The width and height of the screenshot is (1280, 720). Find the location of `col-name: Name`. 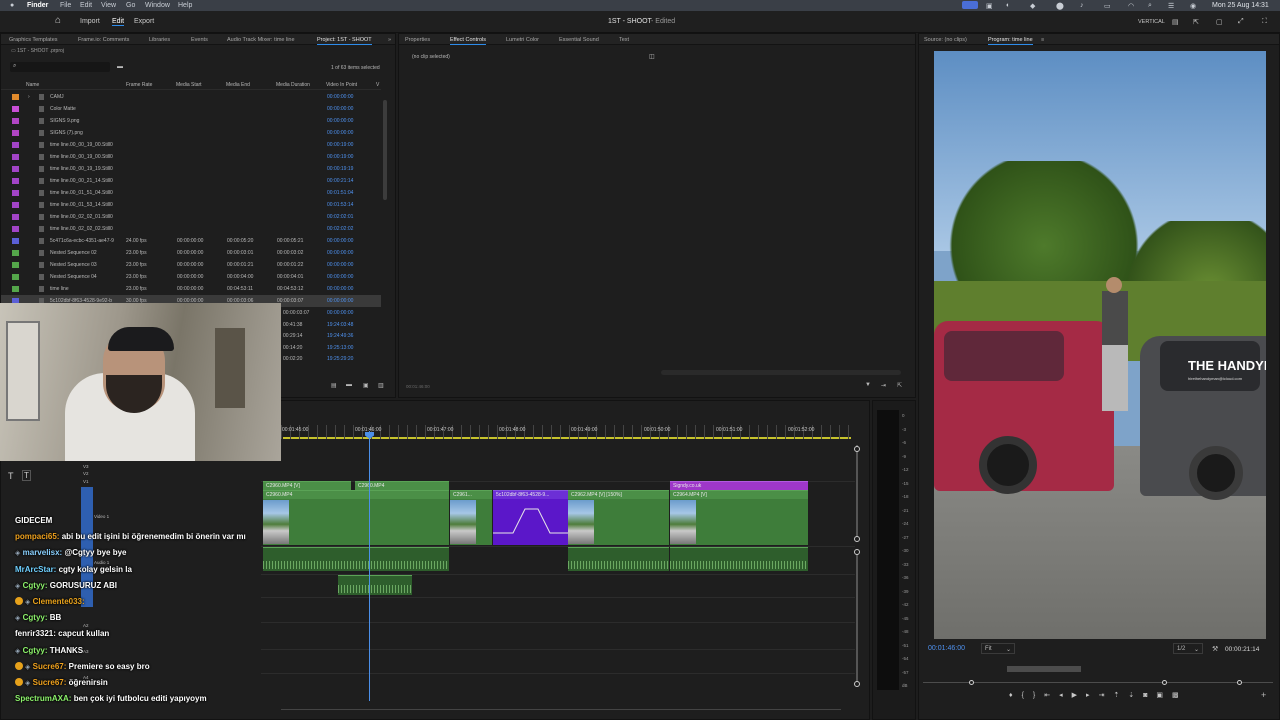

col-name: Name is located at coordinates (32, 85).